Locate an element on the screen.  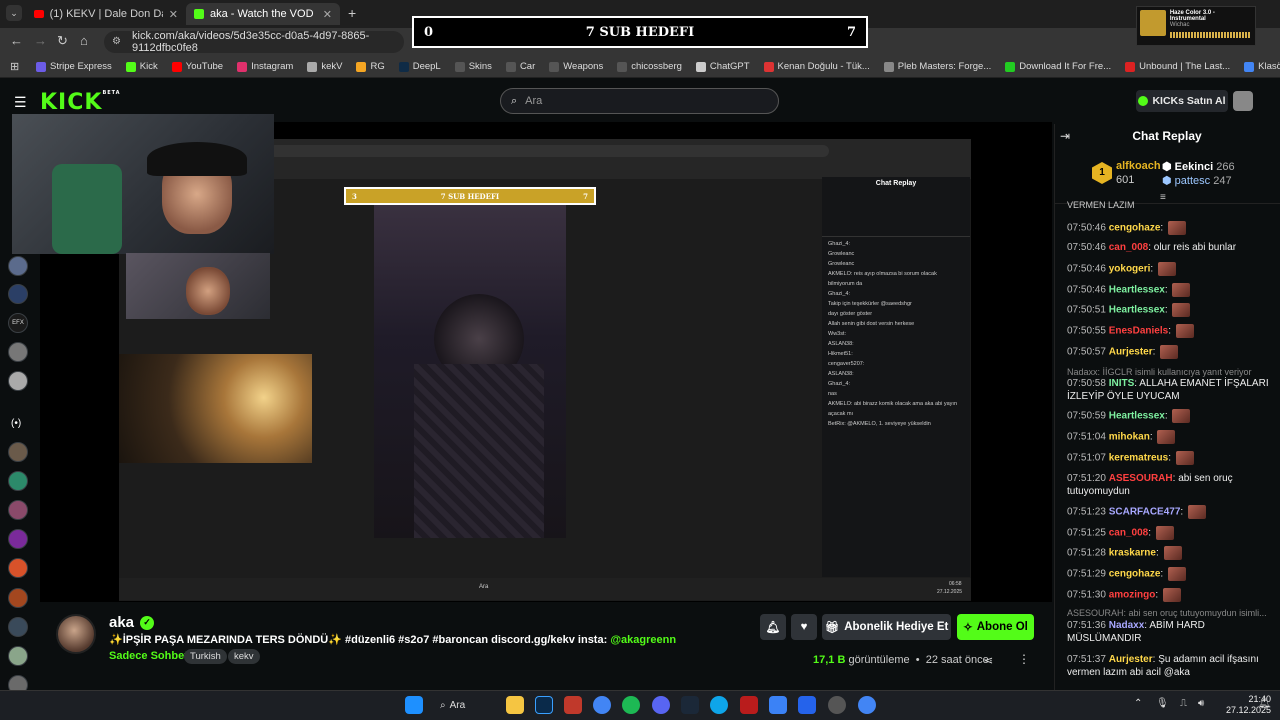
tag-pill: Turkish is located at coordinates (205, 656).